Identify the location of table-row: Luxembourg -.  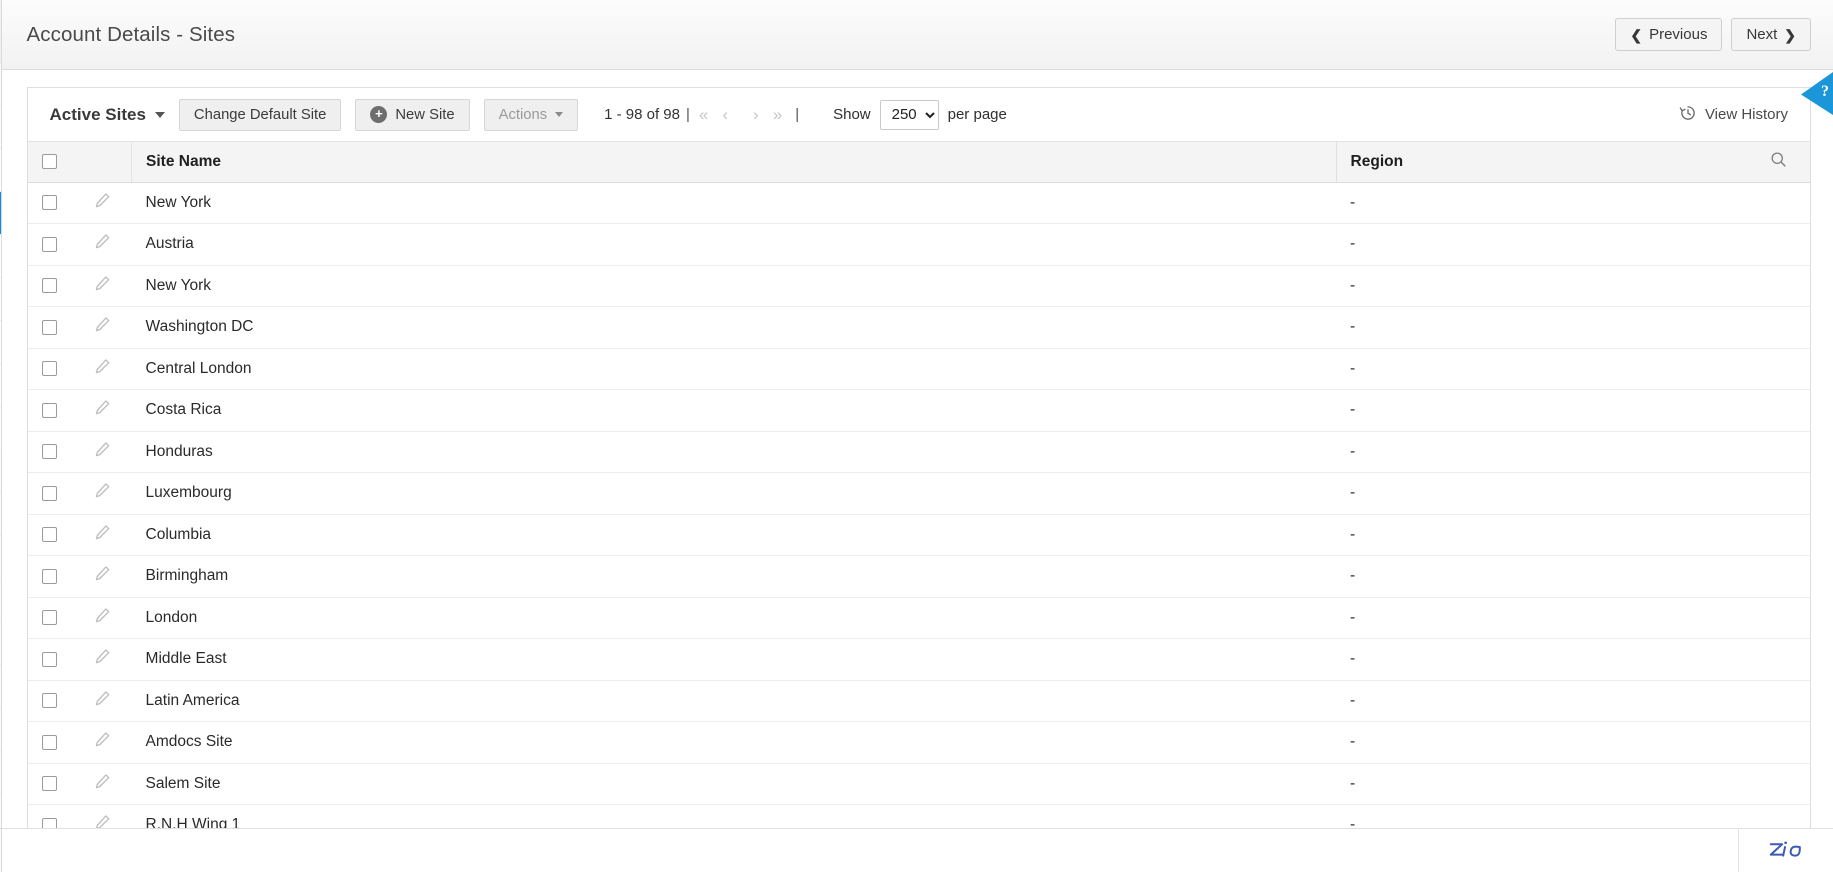
(919, 493).